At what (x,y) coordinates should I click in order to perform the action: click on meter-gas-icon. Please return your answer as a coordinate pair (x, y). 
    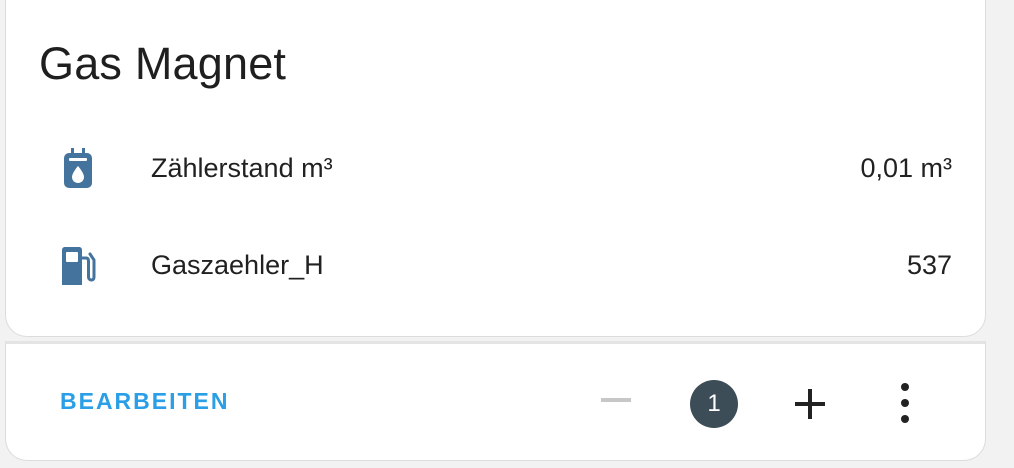
    Looking at the image, I should click on (78, 169).